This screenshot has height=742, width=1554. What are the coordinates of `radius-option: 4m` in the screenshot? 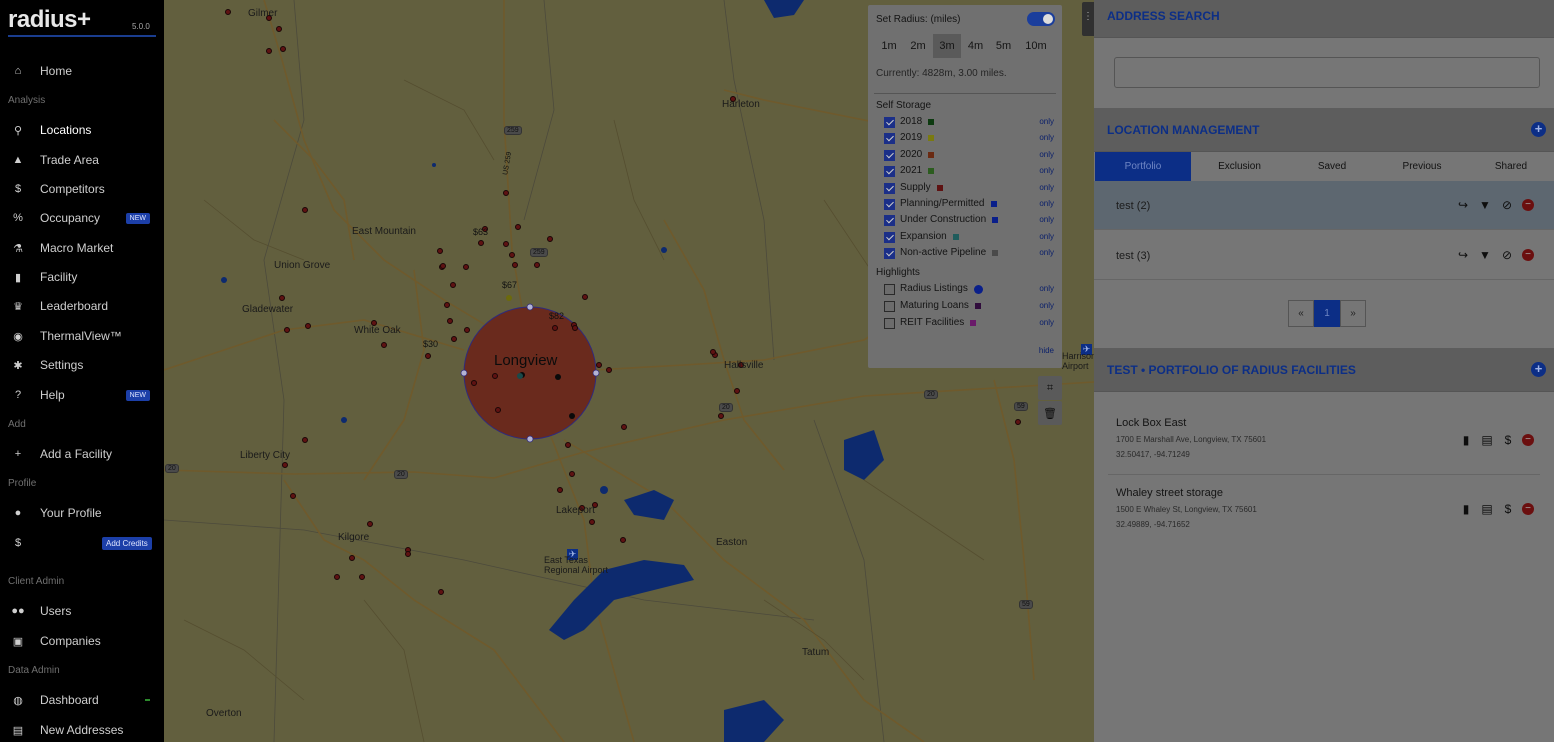 It's located at (975, 46).